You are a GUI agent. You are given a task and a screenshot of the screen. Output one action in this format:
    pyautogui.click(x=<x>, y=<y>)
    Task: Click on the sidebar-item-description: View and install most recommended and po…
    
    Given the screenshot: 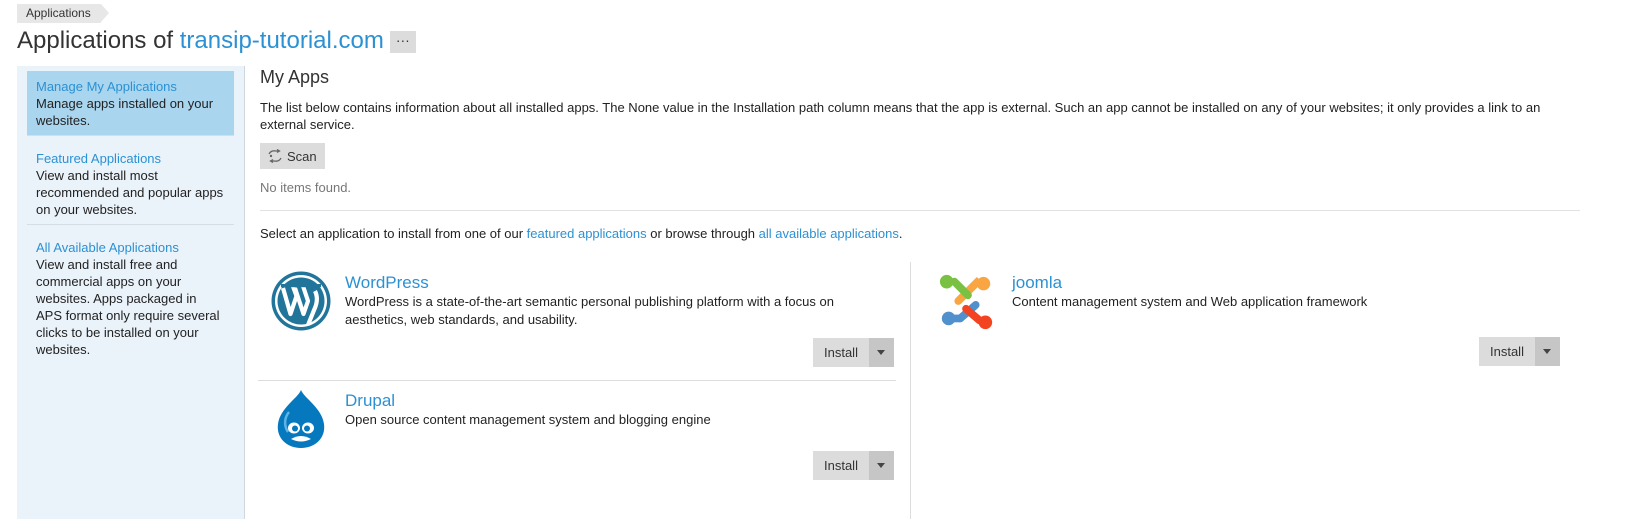 What is the action you would take?
    pyautogui.click(x=130, y=192)
    